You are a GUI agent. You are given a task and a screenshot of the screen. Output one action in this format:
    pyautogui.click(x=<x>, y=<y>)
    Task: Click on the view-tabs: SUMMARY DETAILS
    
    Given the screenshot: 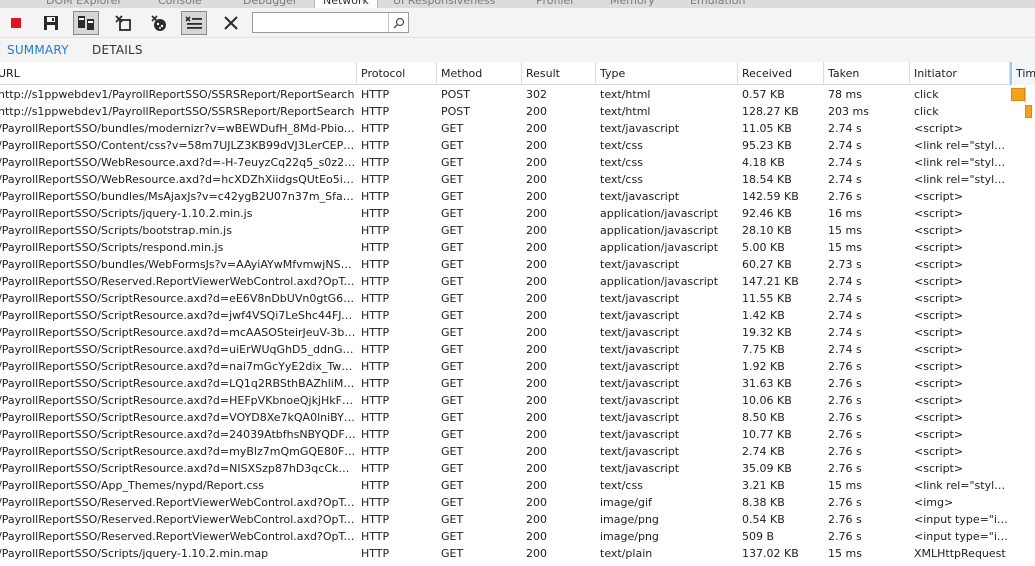 What is the action you would take?
    pyautogui.click(x=517, y=50)
    